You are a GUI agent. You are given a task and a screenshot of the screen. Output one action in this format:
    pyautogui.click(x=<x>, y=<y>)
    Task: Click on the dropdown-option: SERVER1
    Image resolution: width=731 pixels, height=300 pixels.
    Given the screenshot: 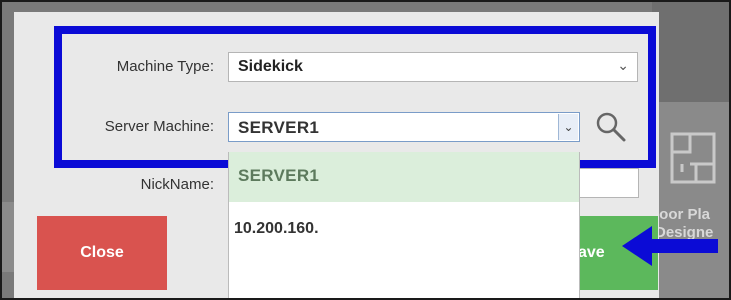 What is the action you would take?
    pyautogui.click(x=404, y=177)
    